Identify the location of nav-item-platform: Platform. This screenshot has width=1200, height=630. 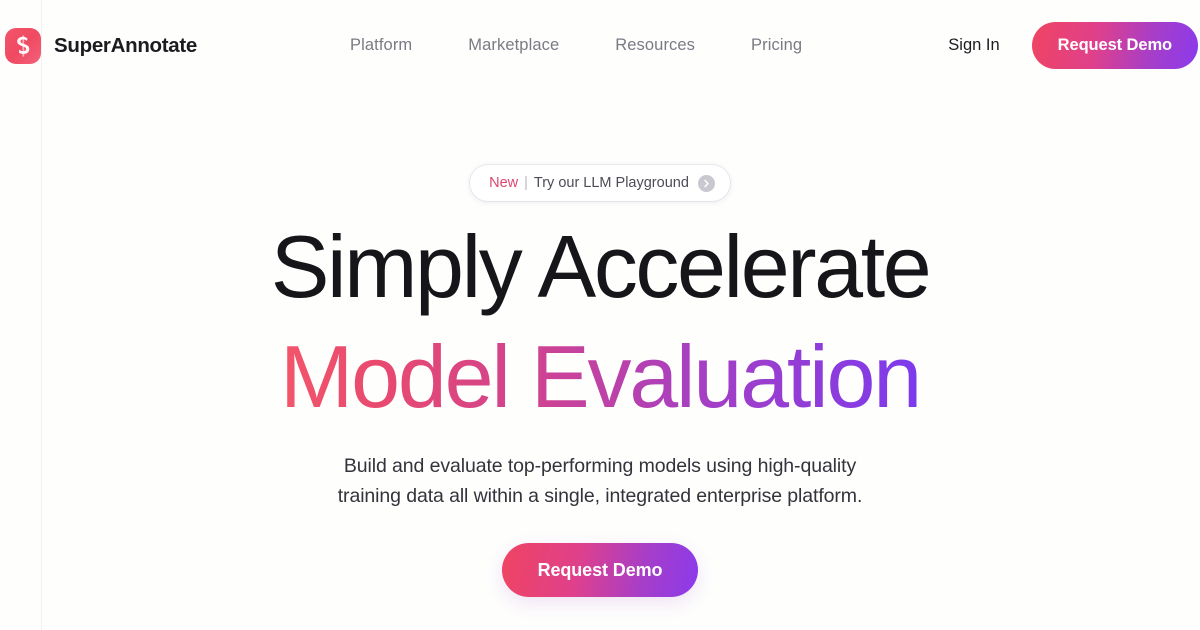
(381, 45).